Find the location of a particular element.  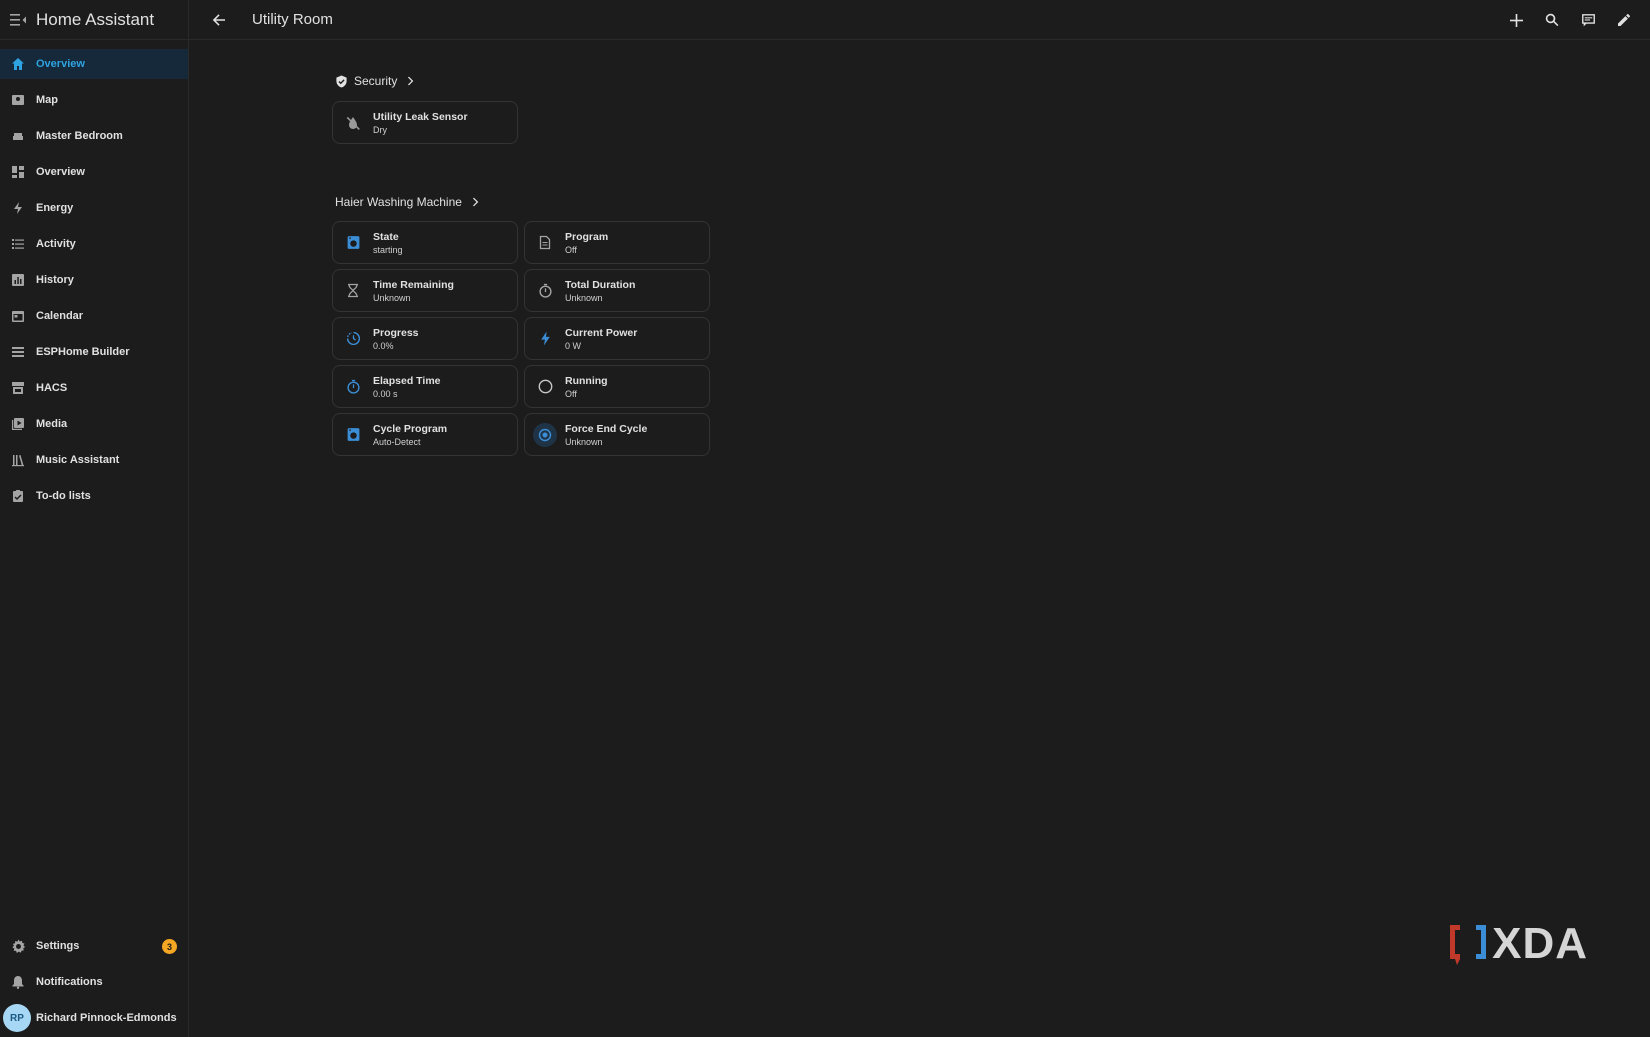

lightning-icon is located at coordinates (18, 208).